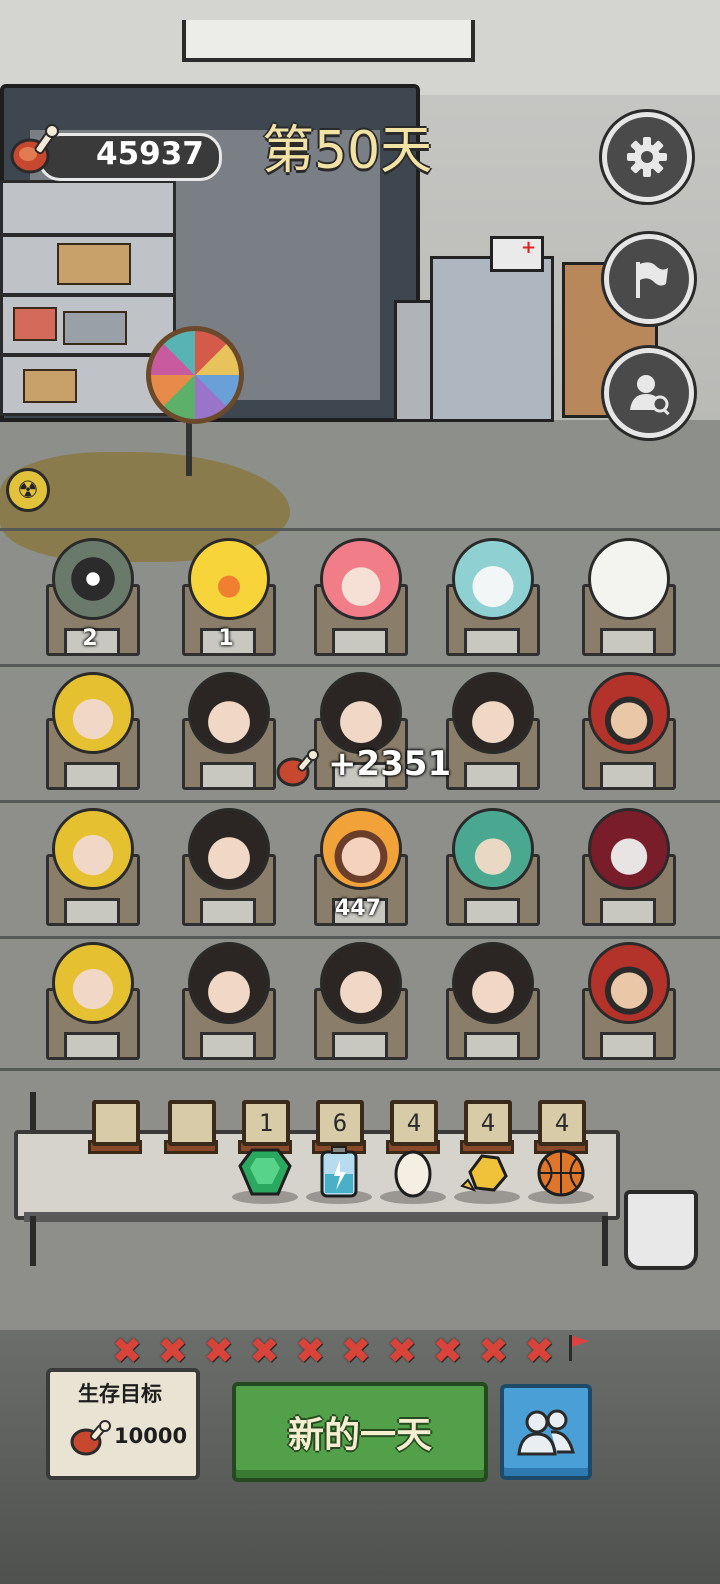 Image resolution: width=720 pixels, height=1584 pixels. I want to click on gold-nugget-icon, so click(487, 1172).